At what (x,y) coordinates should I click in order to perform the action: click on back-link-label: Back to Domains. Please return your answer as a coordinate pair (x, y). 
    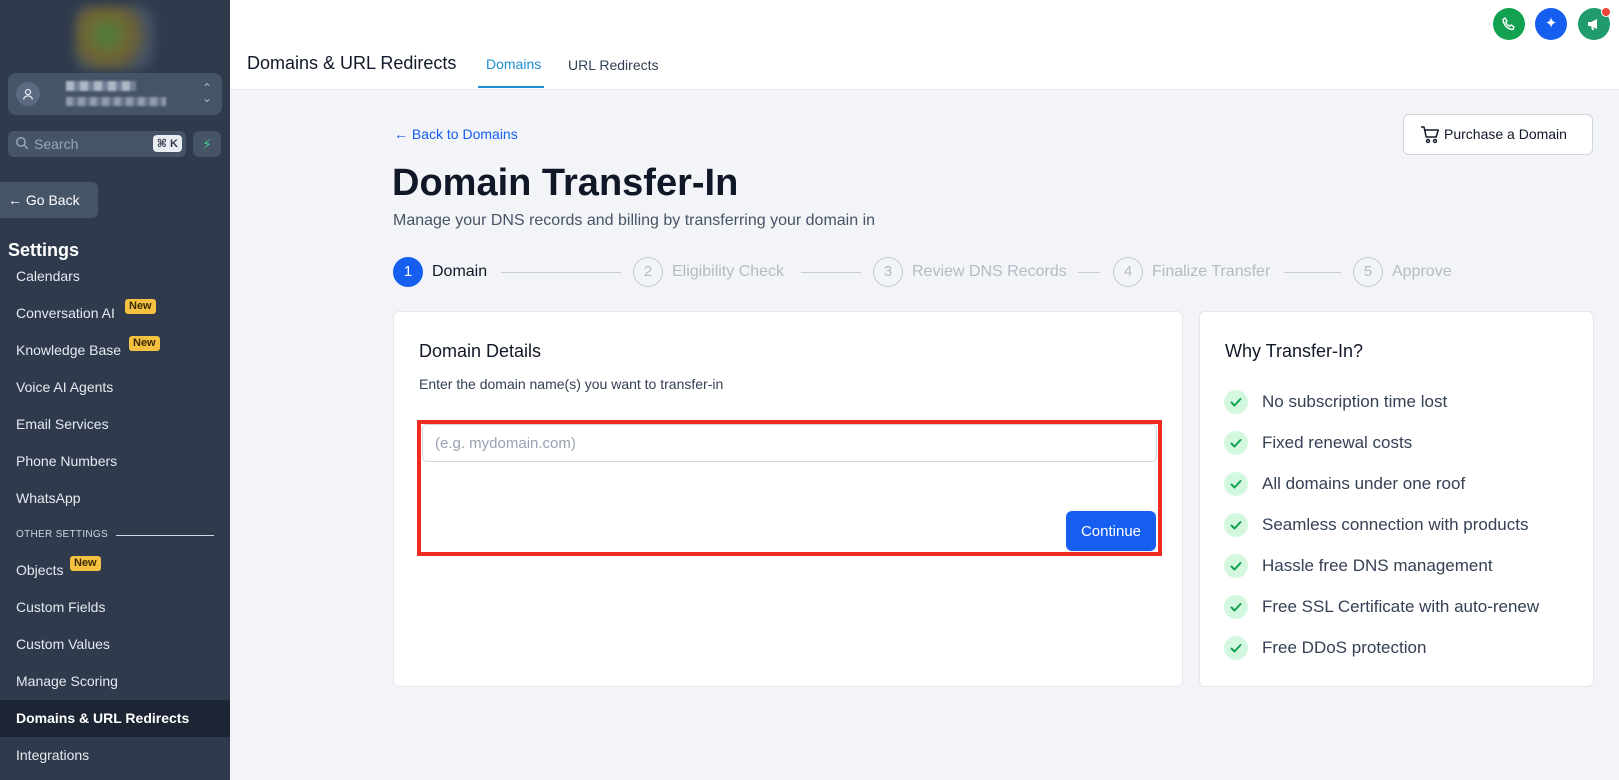
    Looking at the image, I should click on (464, 134).